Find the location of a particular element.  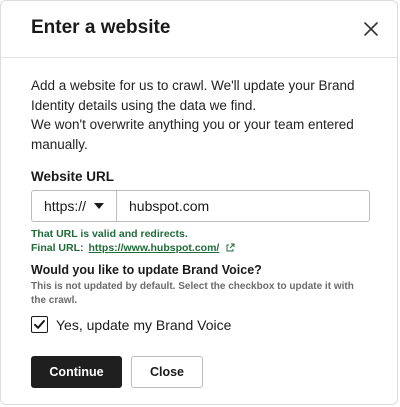

brand-voice-checkbox is located at coordinates (39, 324).